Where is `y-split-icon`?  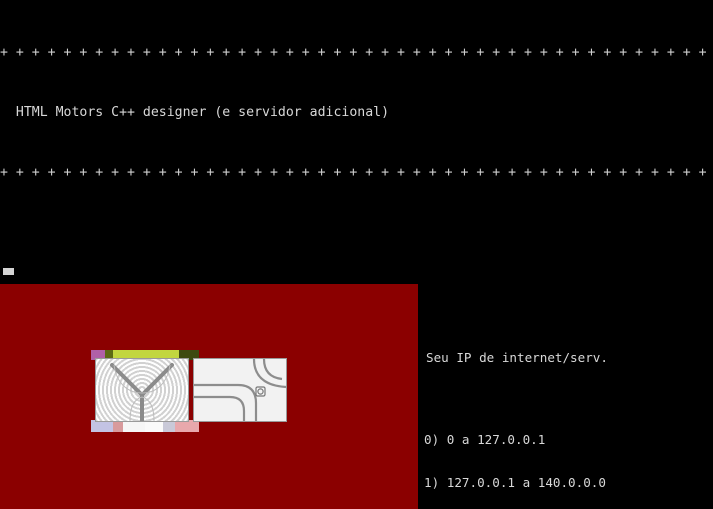 y-split-icon is located at coordinates (142, 392).